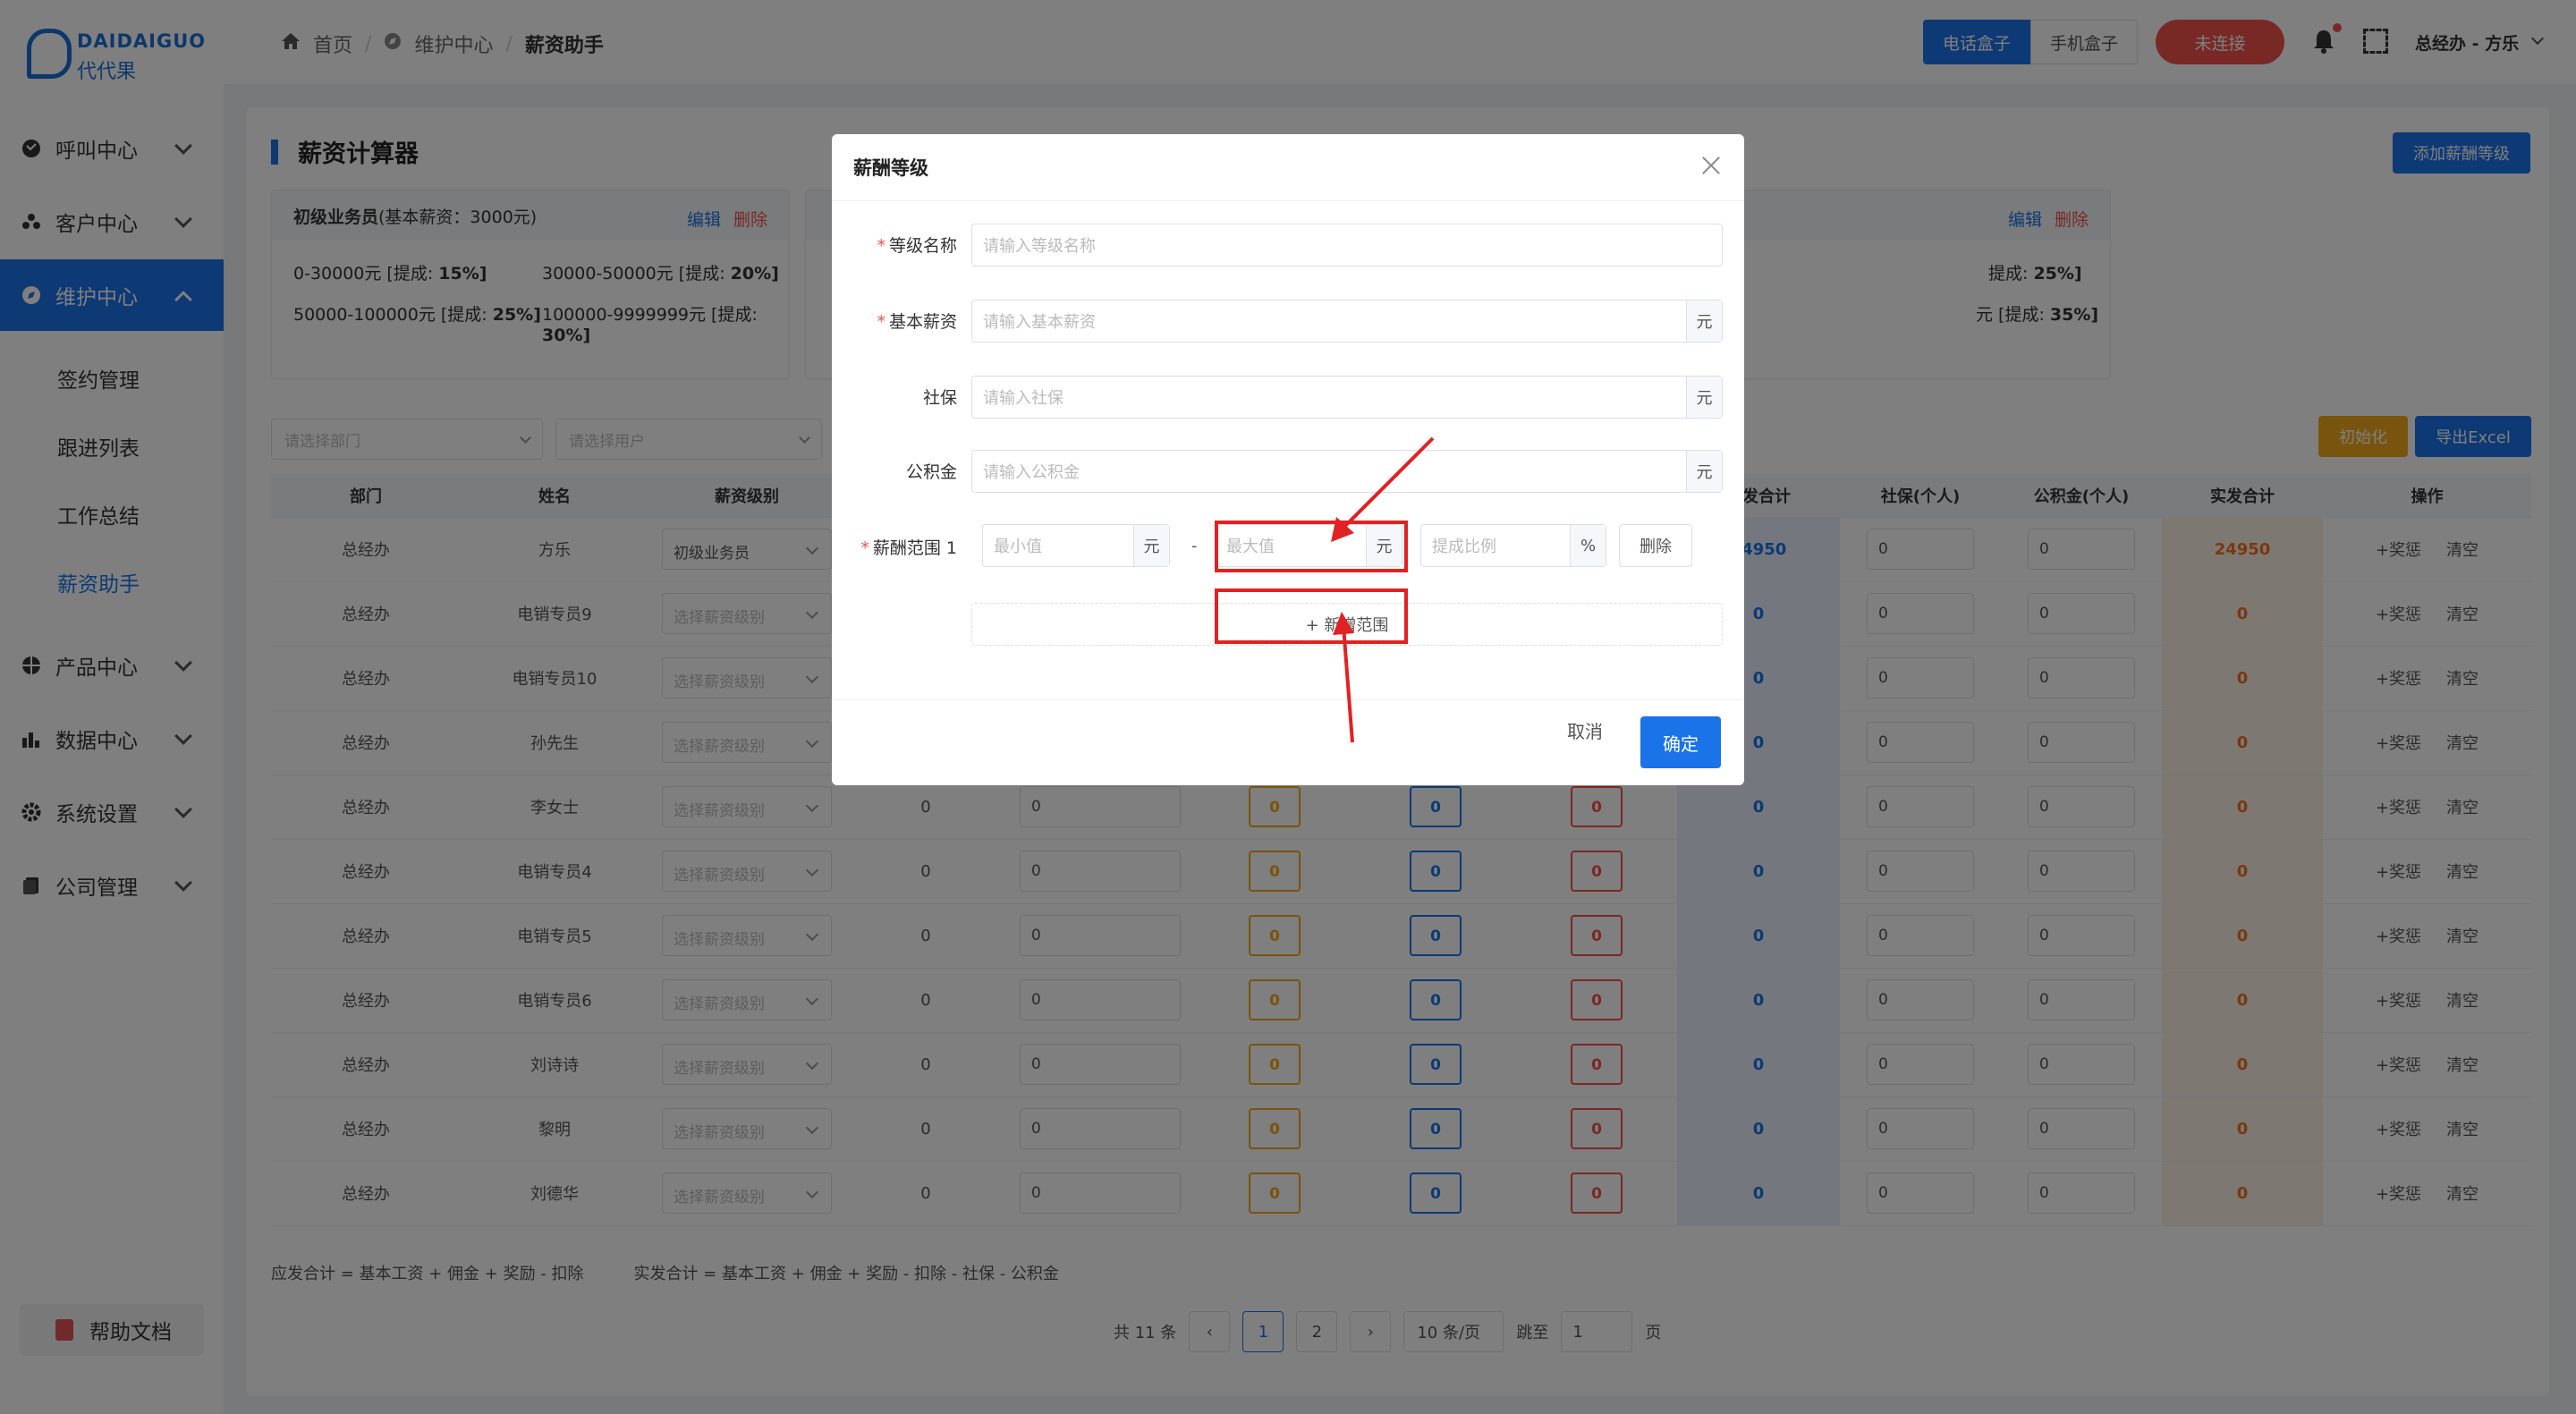 The height and width of the screenshot is (1414, 2576). What do you see at coordinates (1343, 623) in the screenshot?
I see `arrow-head` at bounding box center [1343, 623].